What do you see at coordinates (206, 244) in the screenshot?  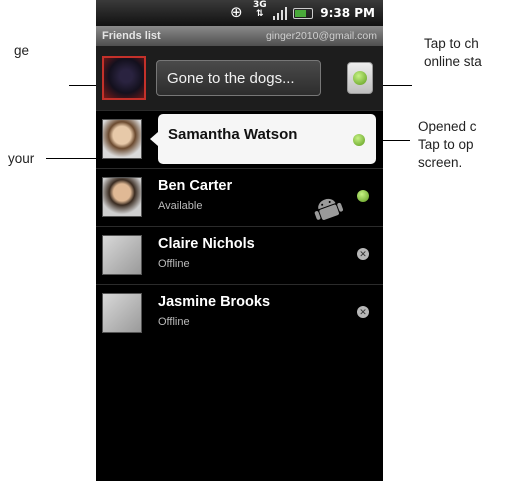 I see `friend-name: Claire Nichols` at bounding box center [206, 244].